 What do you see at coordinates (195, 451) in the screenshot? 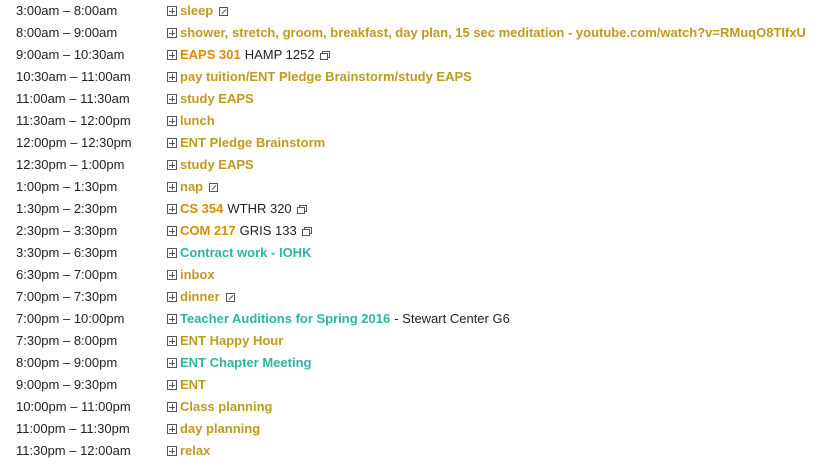
I see `event-title: relax` at bounding box center [195, 451].